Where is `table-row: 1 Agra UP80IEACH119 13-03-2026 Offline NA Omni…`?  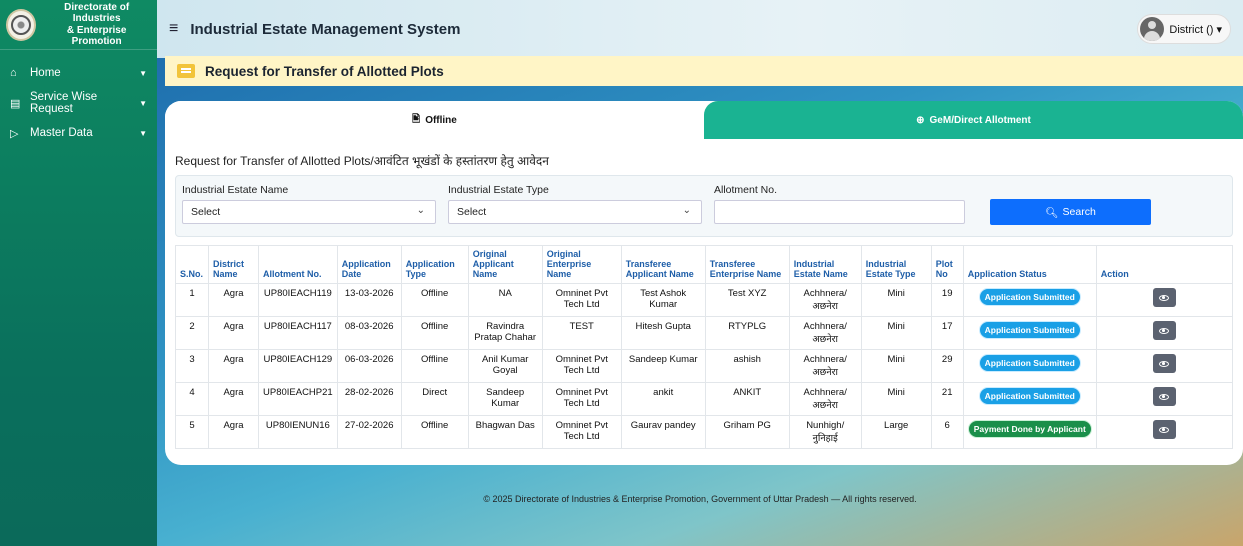 table-row: 1 Agra UP80IEACH119 13-03-2026 Offline NA Omni… is located at coordinates (704, 300).